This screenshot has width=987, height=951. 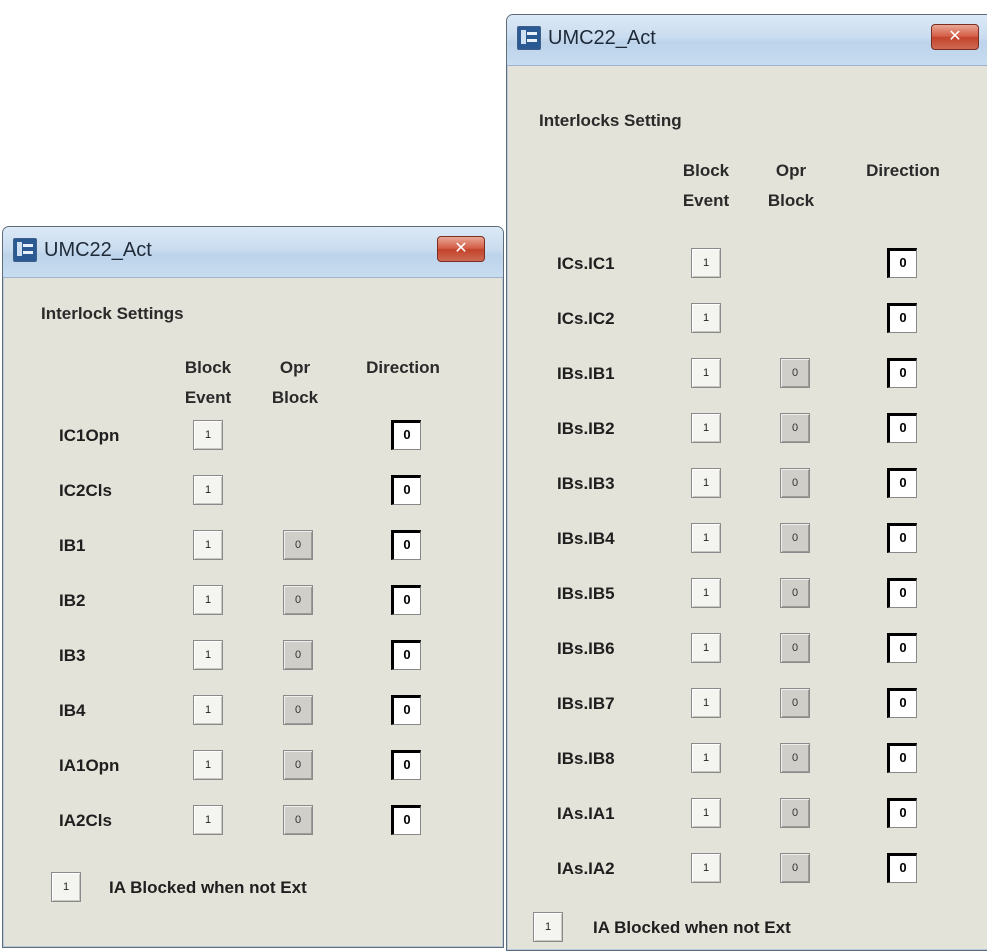 I want to click on row-label: IBs.IB8, so click(x=586, y=758).